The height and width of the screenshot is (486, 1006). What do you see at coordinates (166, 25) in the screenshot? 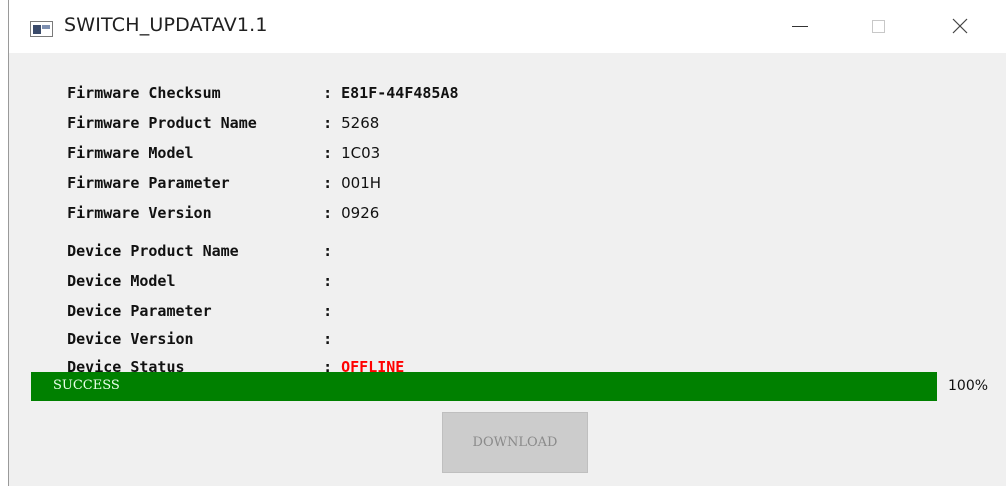
I see `window-title: SWITCH_UPDATAV1.1` at bounding box center [166, 25].